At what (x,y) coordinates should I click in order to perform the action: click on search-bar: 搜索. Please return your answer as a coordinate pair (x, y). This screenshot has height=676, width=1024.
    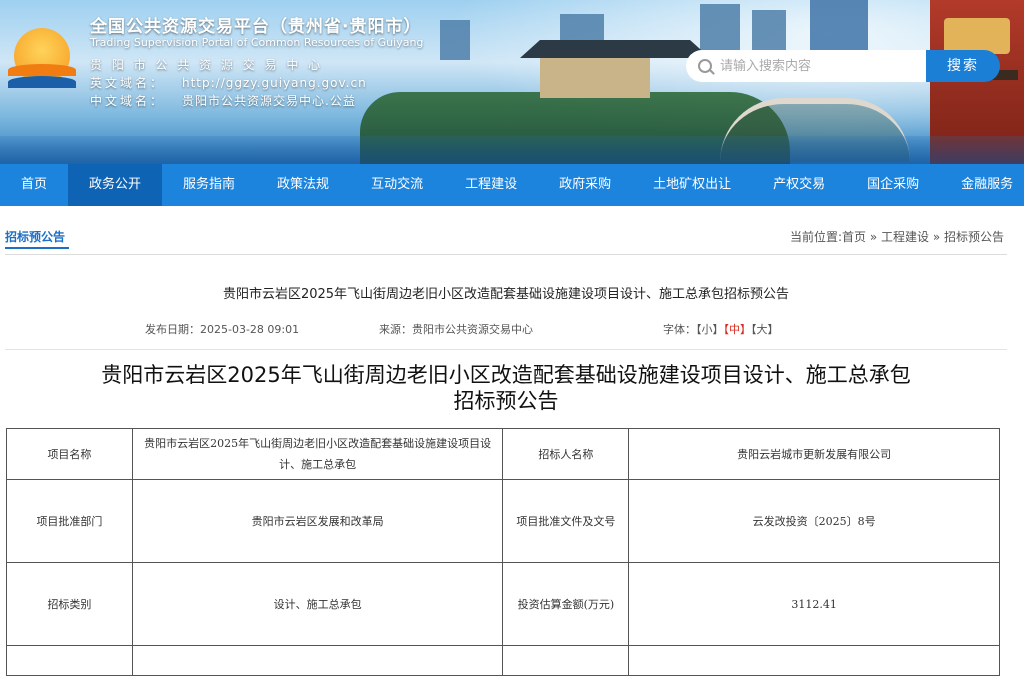
    Looking at the image, I should click on (843, 66).